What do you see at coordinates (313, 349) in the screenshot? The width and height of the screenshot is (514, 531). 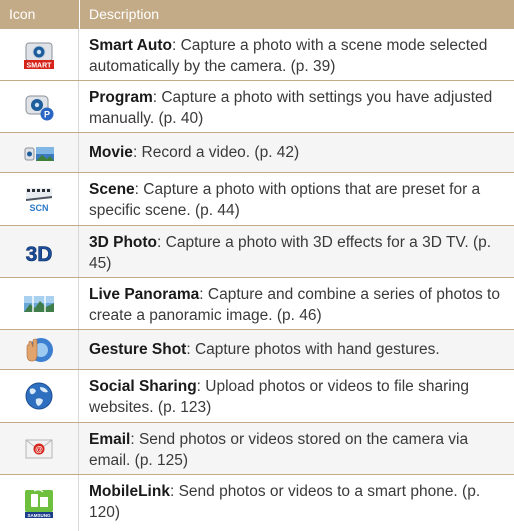 I see `mode-description: : Capture photos with hand gestures.` at bounding box center [313, 349].